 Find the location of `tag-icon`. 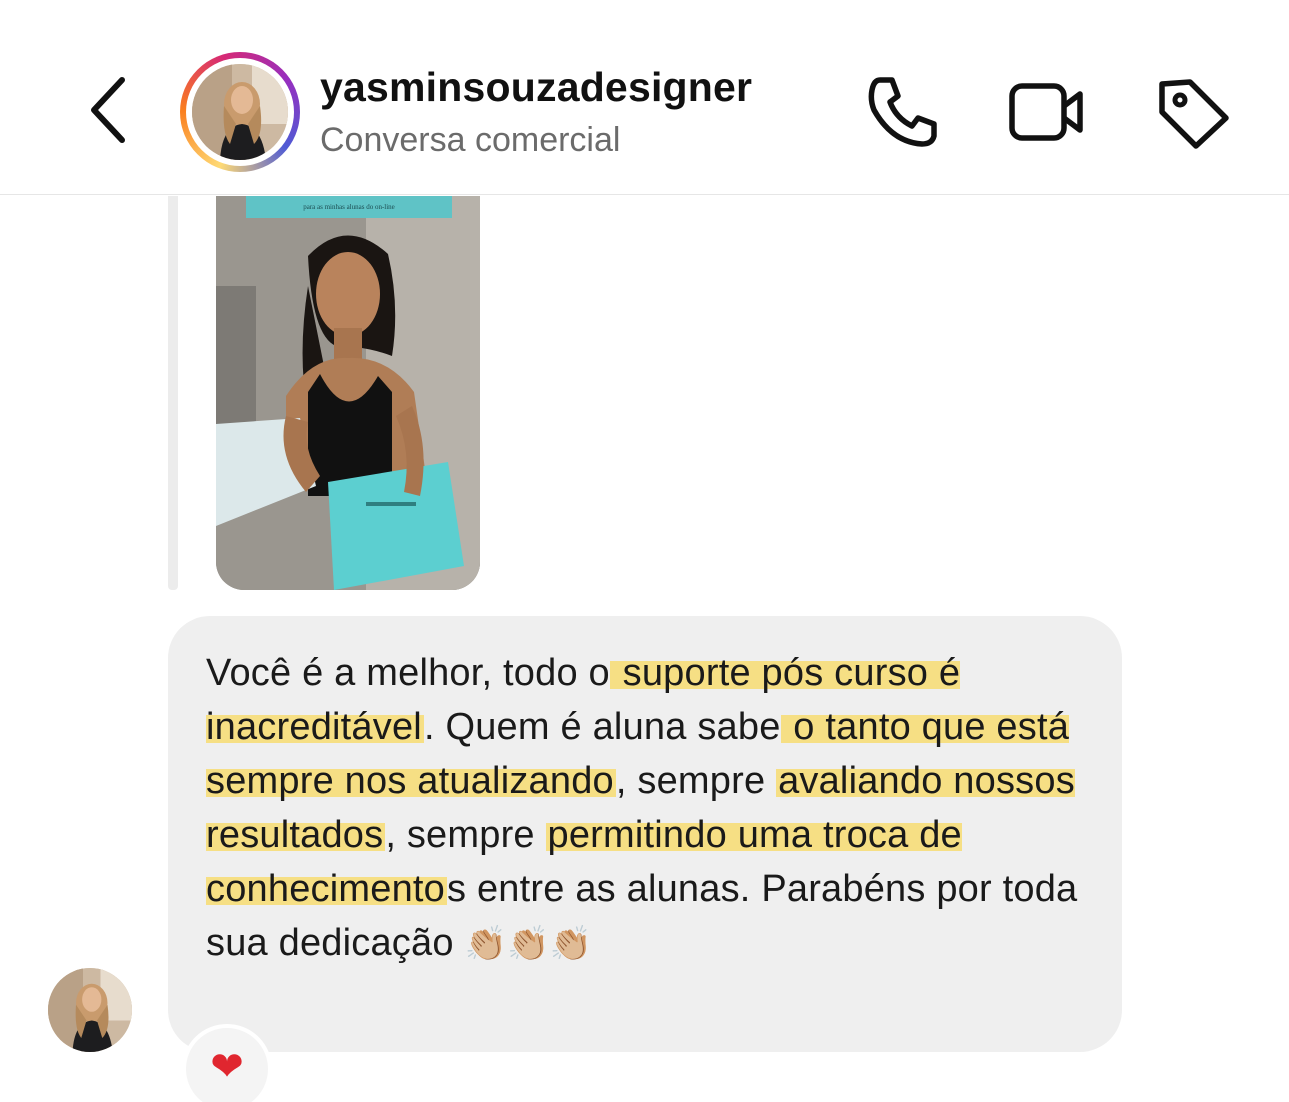

tag-icon is located at coordinates (1194, 114).